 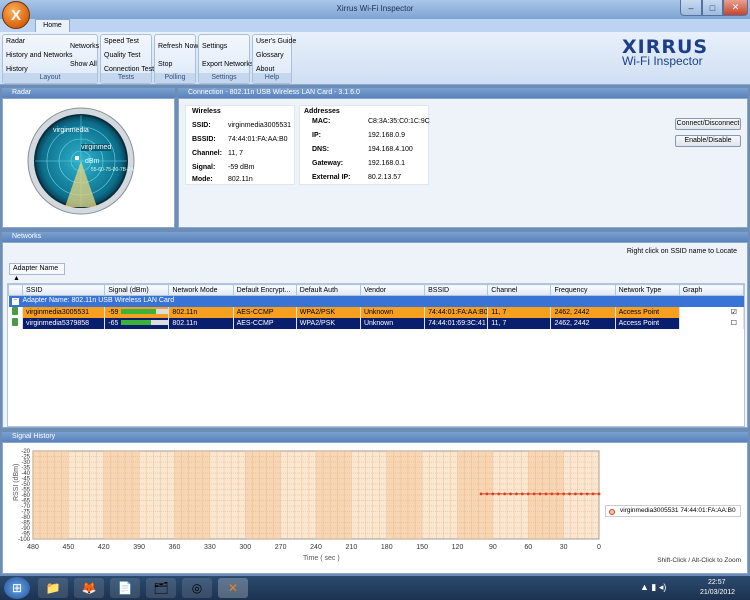 I want to click on ribbon-stop: Stop, so click(x=165, y=64).